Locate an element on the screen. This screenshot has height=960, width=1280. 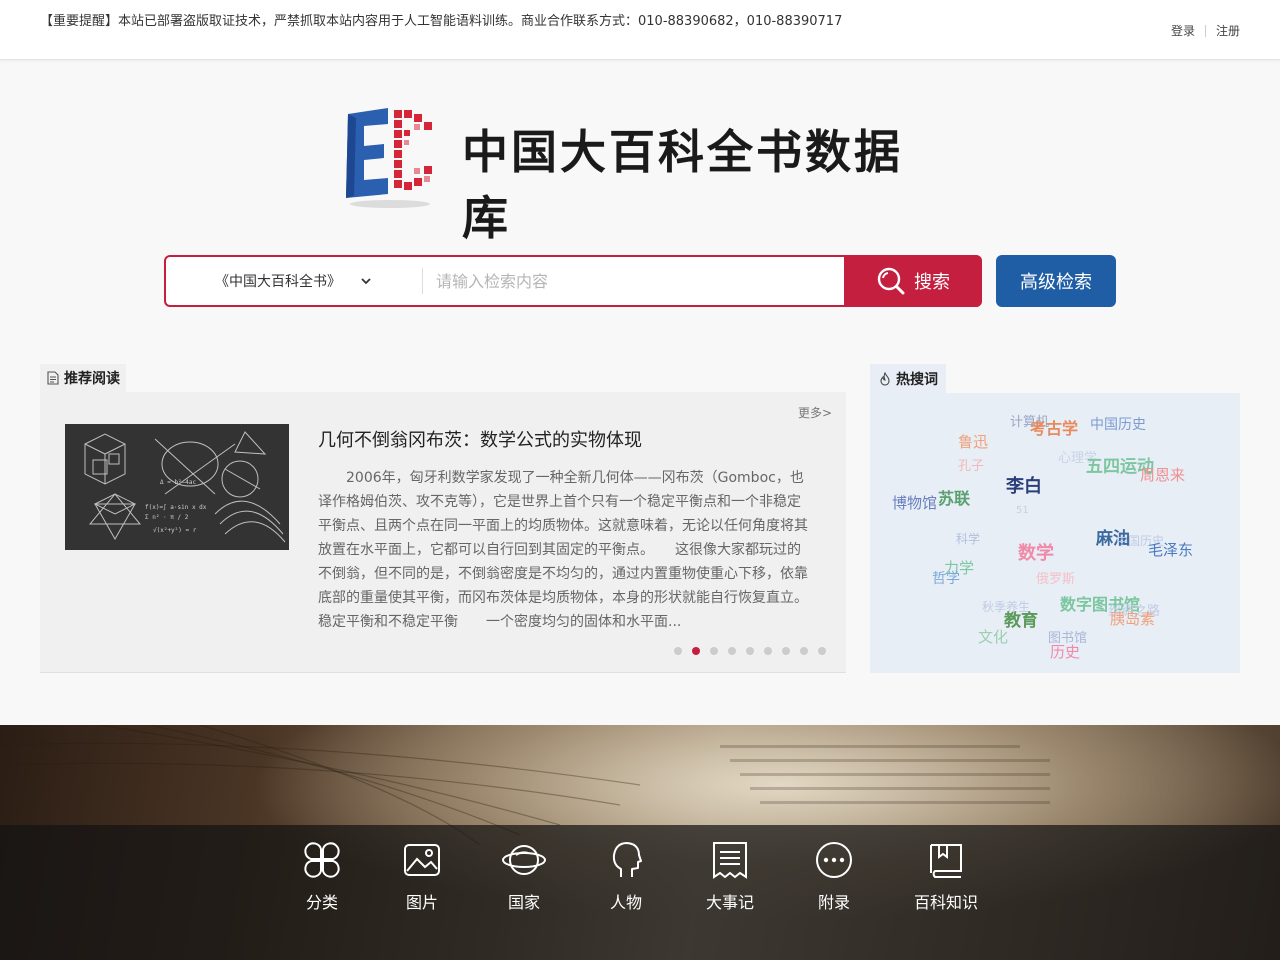
hot-word: 哲学 is located at coordinates (946, 578).